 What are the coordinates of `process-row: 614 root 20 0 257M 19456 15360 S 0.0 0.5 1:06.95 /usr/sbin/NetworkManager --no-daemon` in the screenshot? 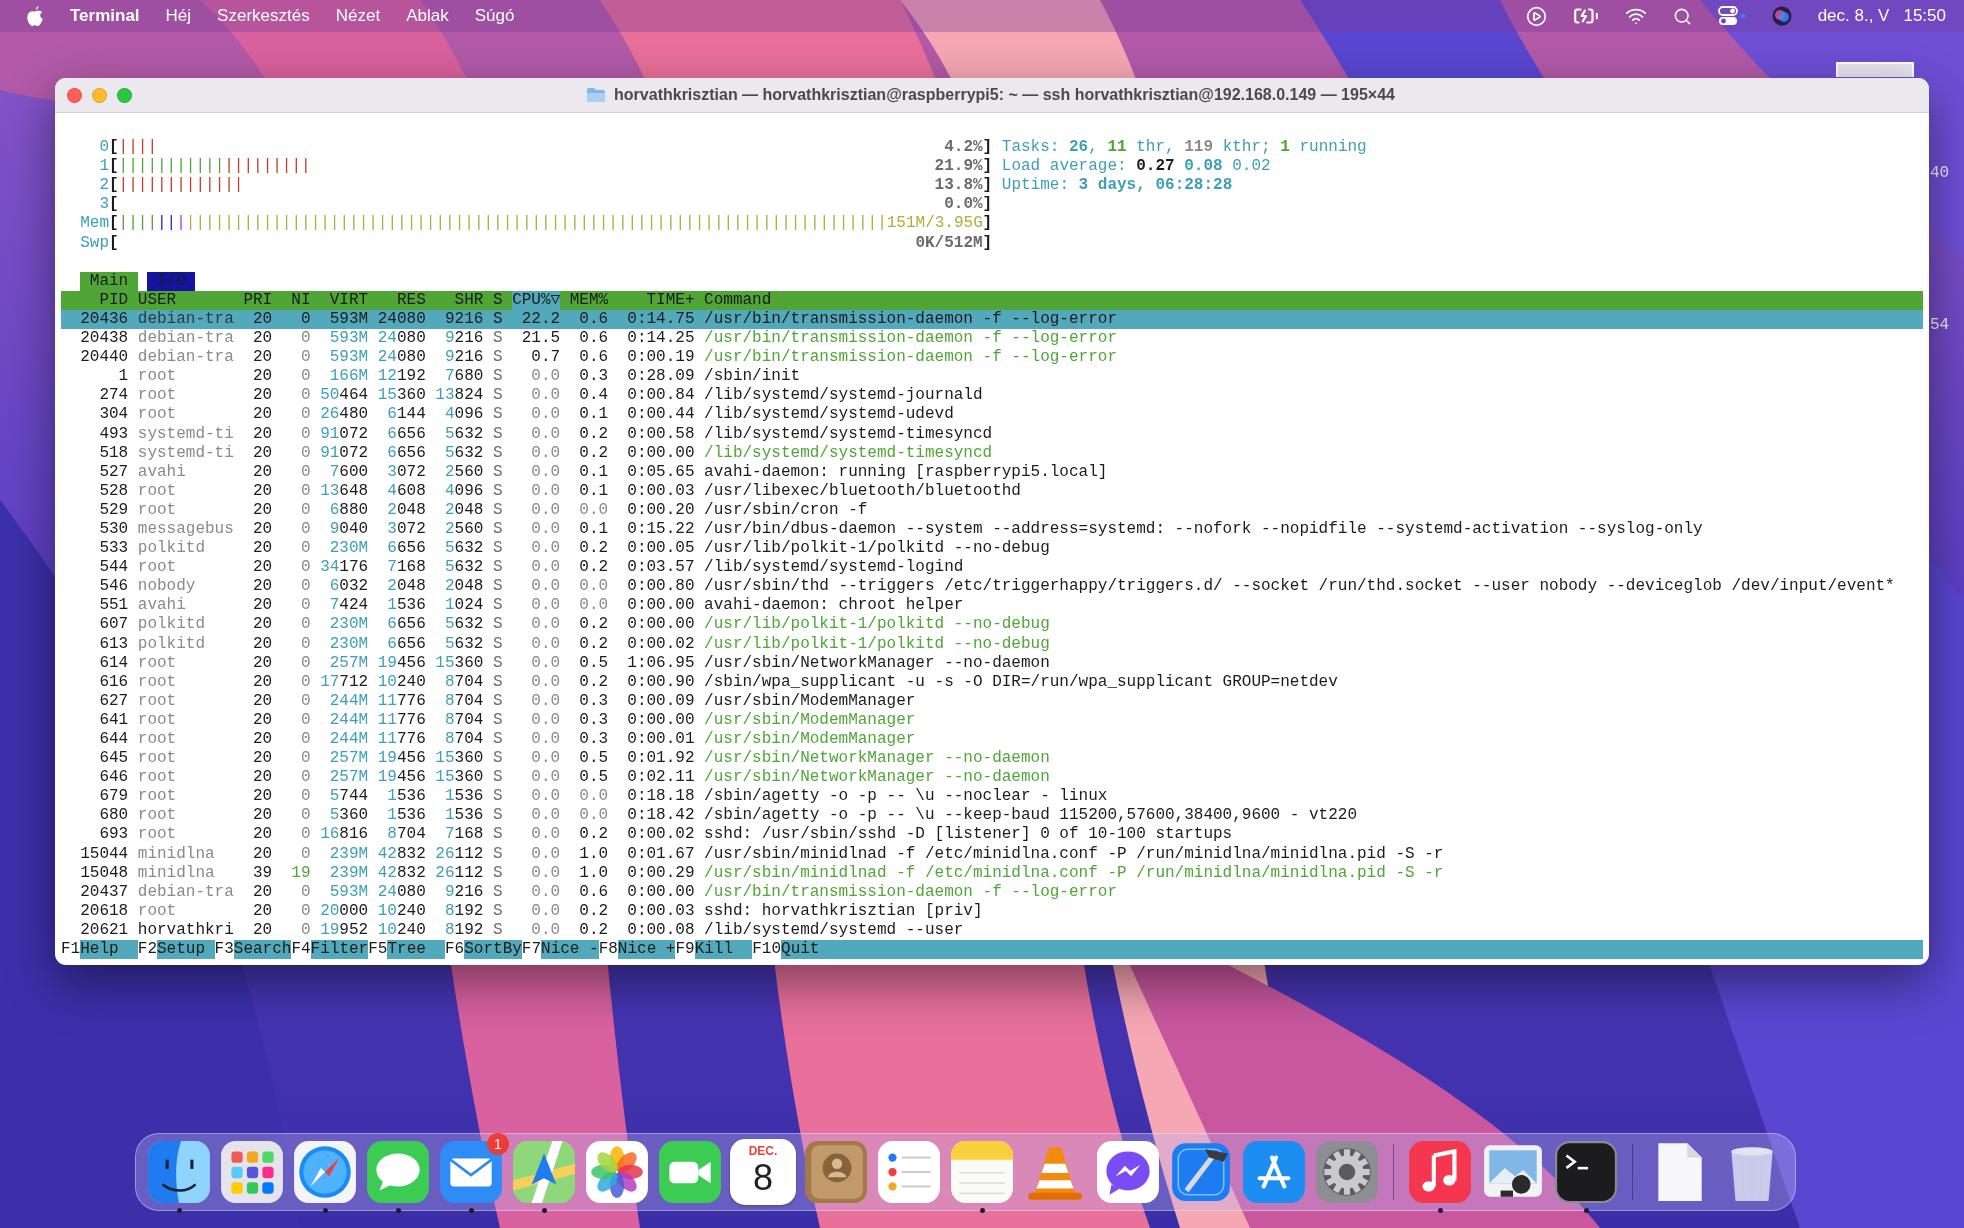 It's located at (992, 663).